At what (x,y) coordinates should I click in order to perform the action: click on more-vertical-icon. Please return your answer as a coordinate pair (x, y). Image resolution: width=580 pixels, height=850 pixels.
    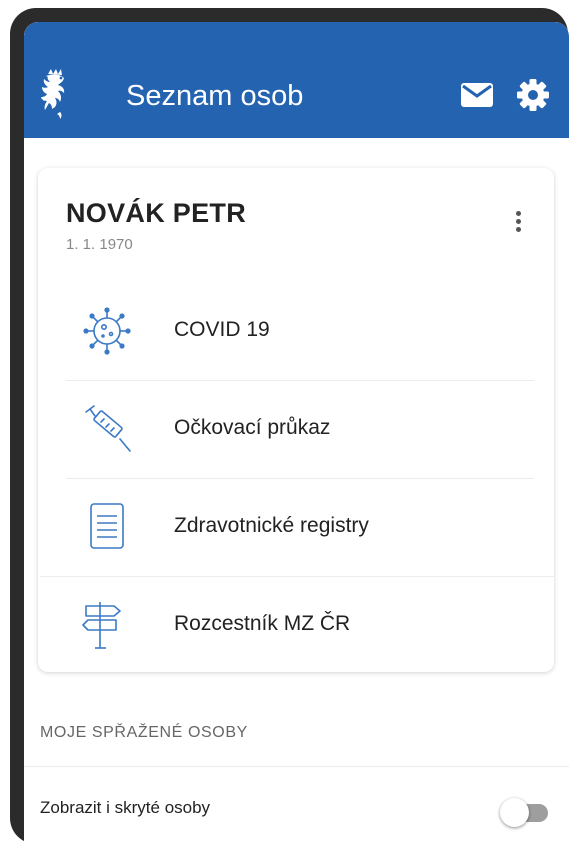
    Looking at the image, I should click on (518, 213).